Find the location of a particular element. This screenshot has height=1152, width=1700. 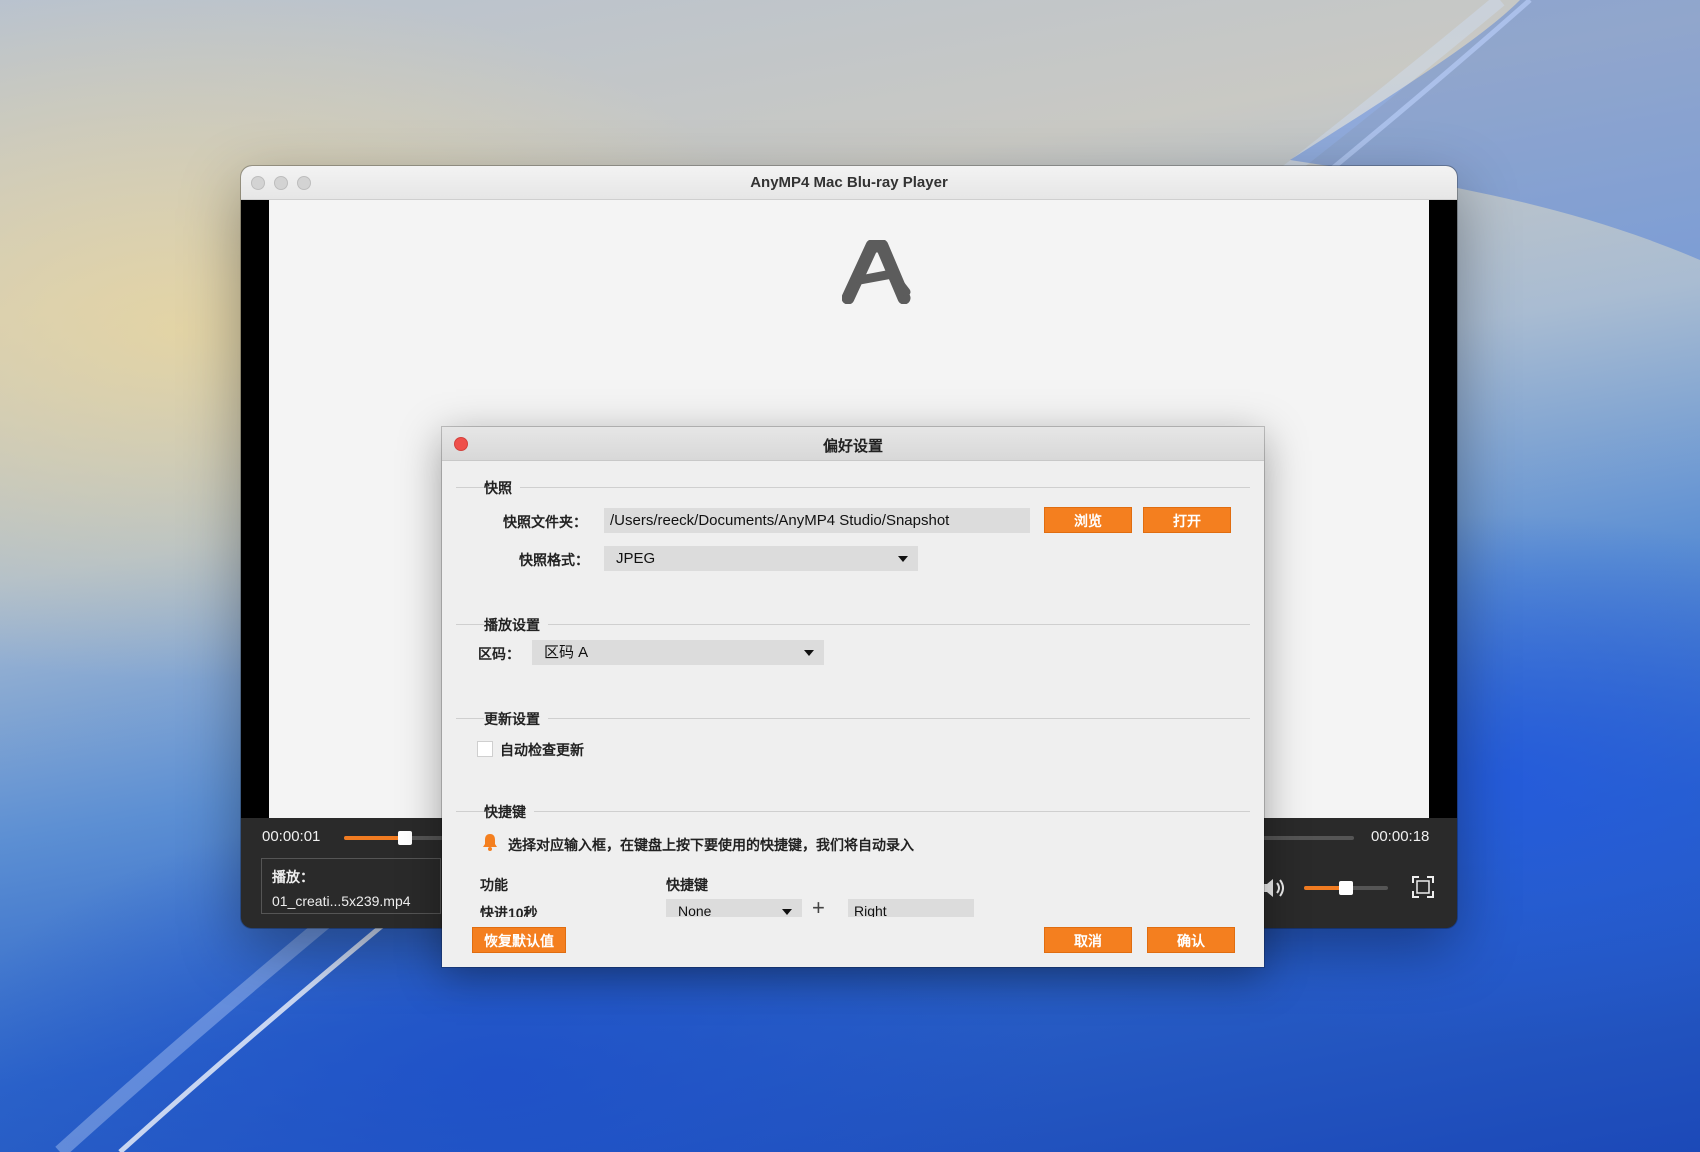

playlist-file: 01_creati...5x239.mp4 is located at coordinates (341, 901).